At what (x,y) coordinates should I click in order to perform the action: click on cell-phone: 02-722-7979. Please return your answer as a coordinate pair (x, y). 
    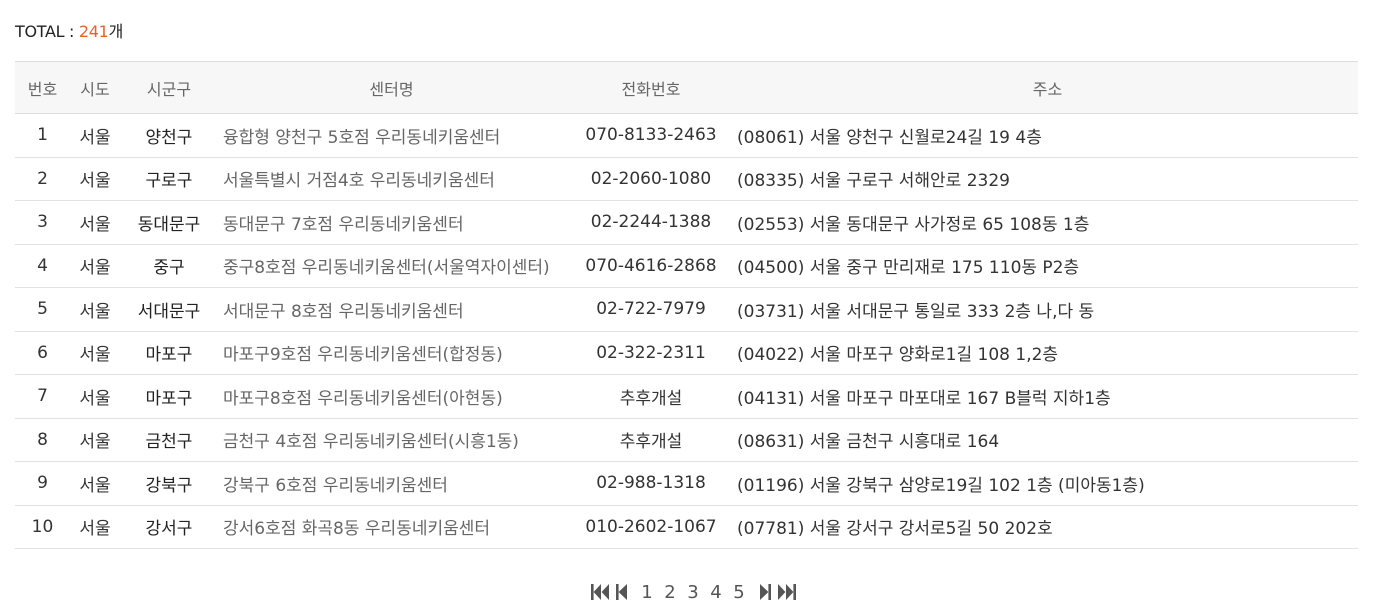
    Looking at the image, I should click on (651, 309).